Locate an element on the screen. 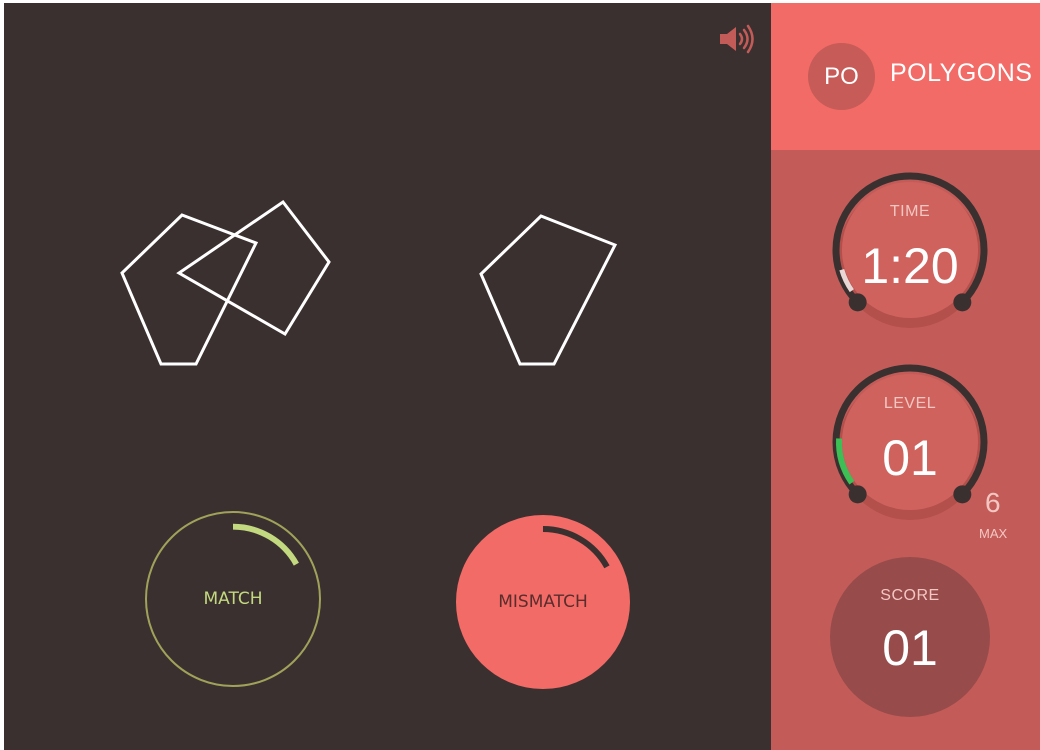 The height and width of the screenshot is (750, 1040). mismatch-label: MISMATCH is located at coordinates (543, 602).